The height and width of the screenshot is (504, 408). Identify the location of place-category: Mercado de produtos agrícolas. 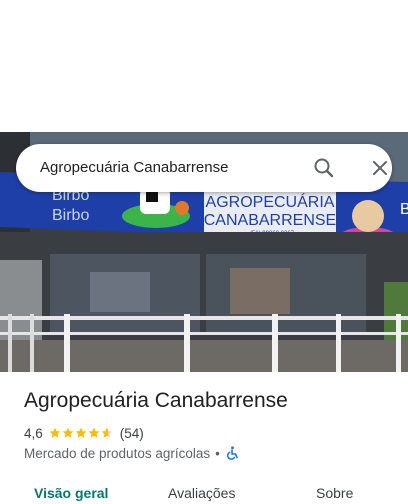
(117, 453).